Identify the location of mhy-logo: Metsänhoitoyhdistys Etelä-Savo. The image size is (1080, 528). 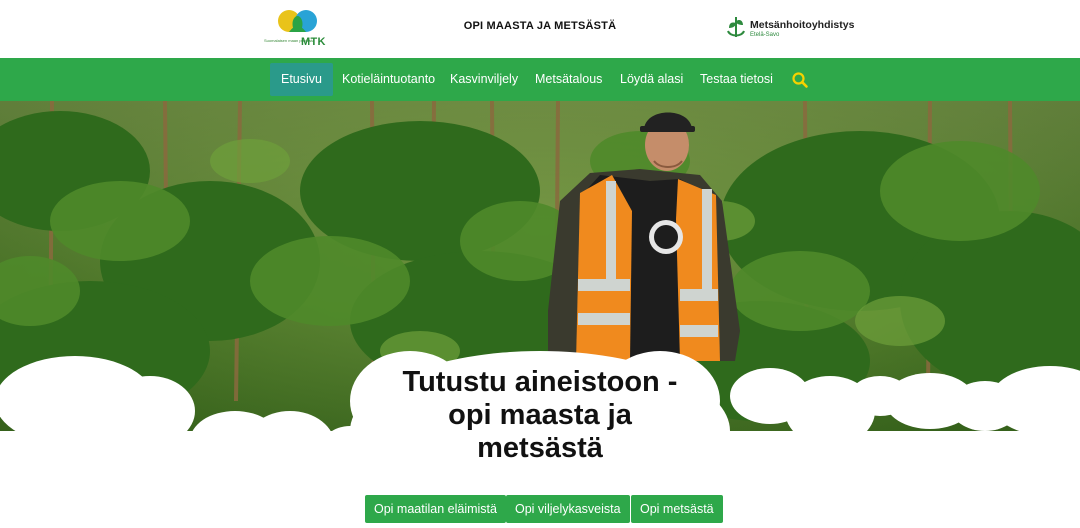
(791, 28).